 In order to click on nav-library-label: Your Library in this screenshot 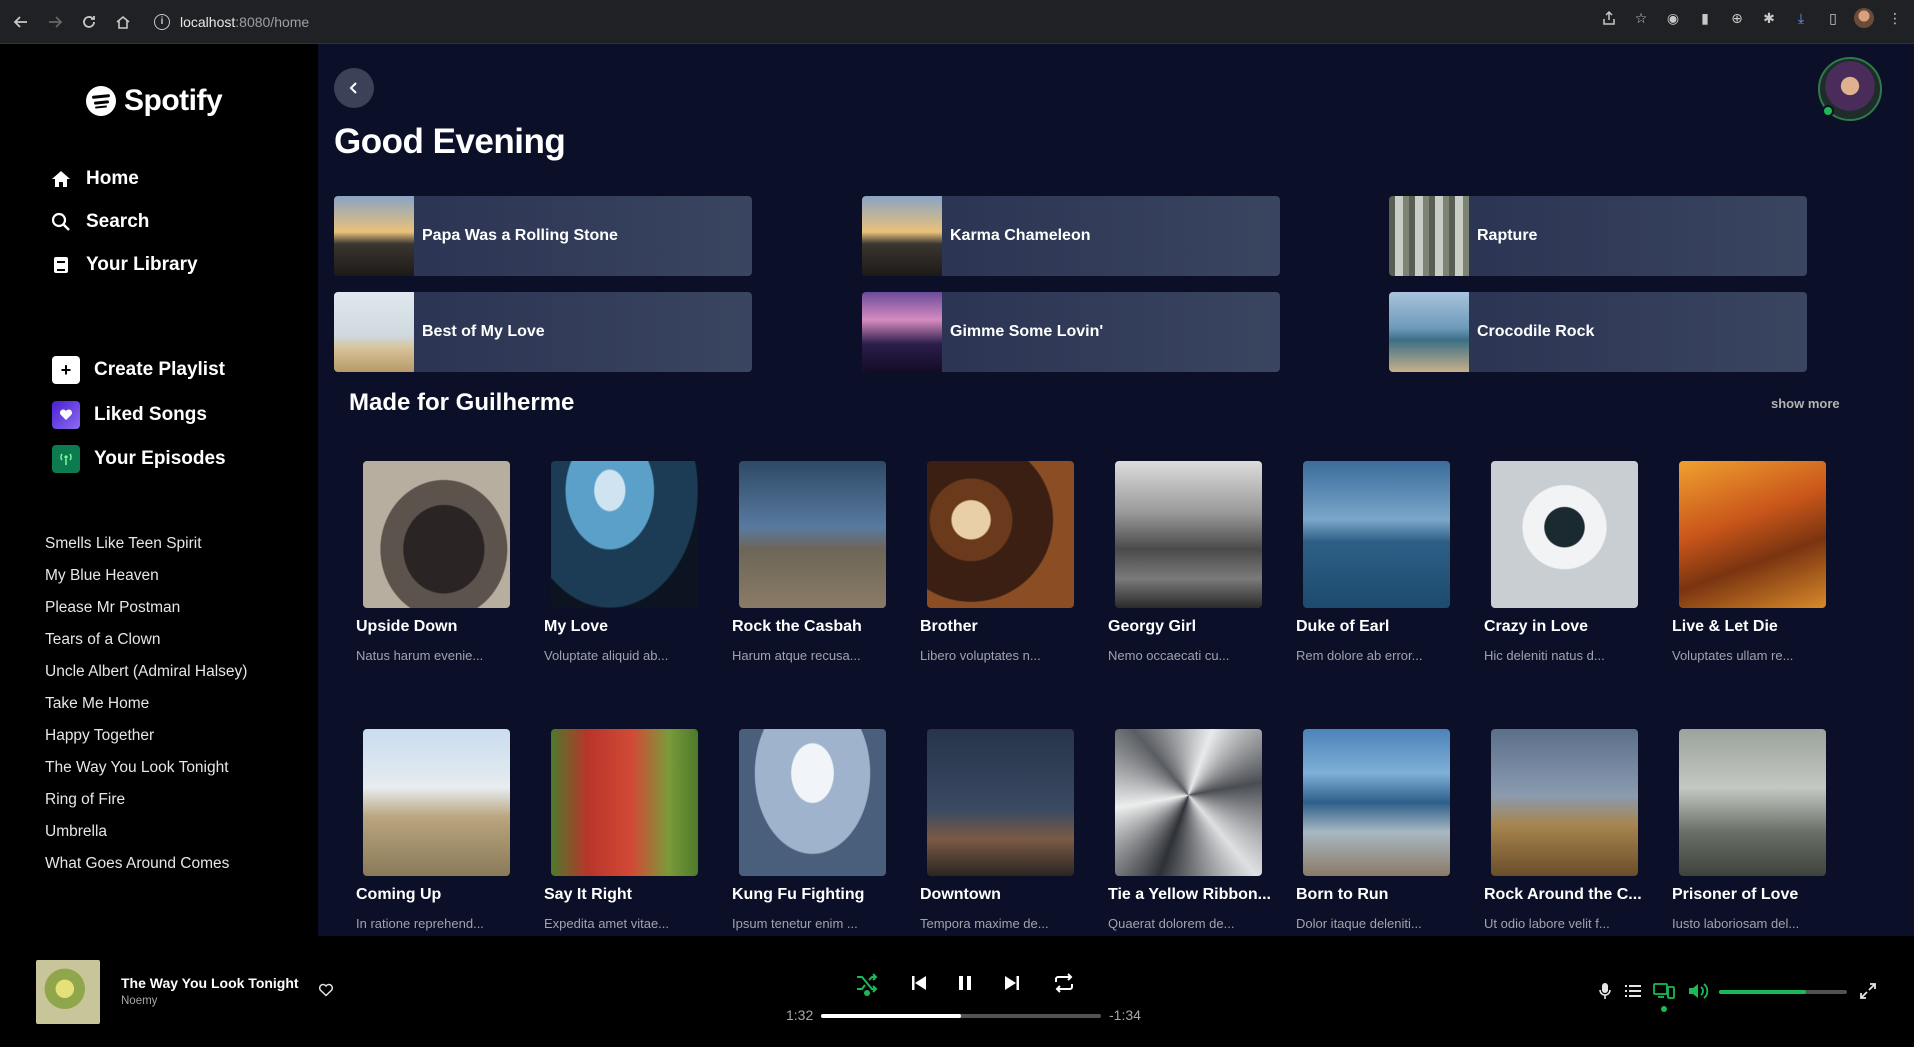, I will do `click(142, 264)`.